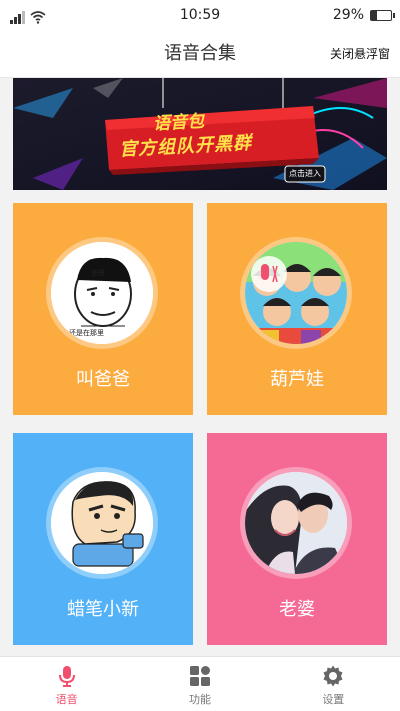  I want to click on status-time: 10:59, so click(200, 15).